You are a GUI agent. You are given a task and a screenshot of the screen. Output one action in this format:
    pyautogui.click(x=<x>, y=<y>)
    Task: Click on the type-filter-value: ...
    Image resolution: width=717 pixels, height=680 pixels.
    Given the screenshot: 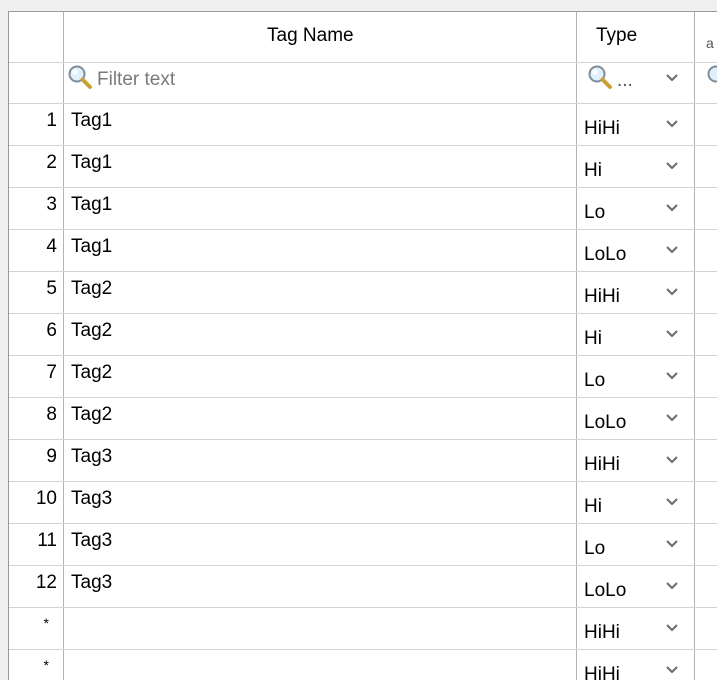 What is the action you would take?
    pyautogui.click(x=625, y=81)
    